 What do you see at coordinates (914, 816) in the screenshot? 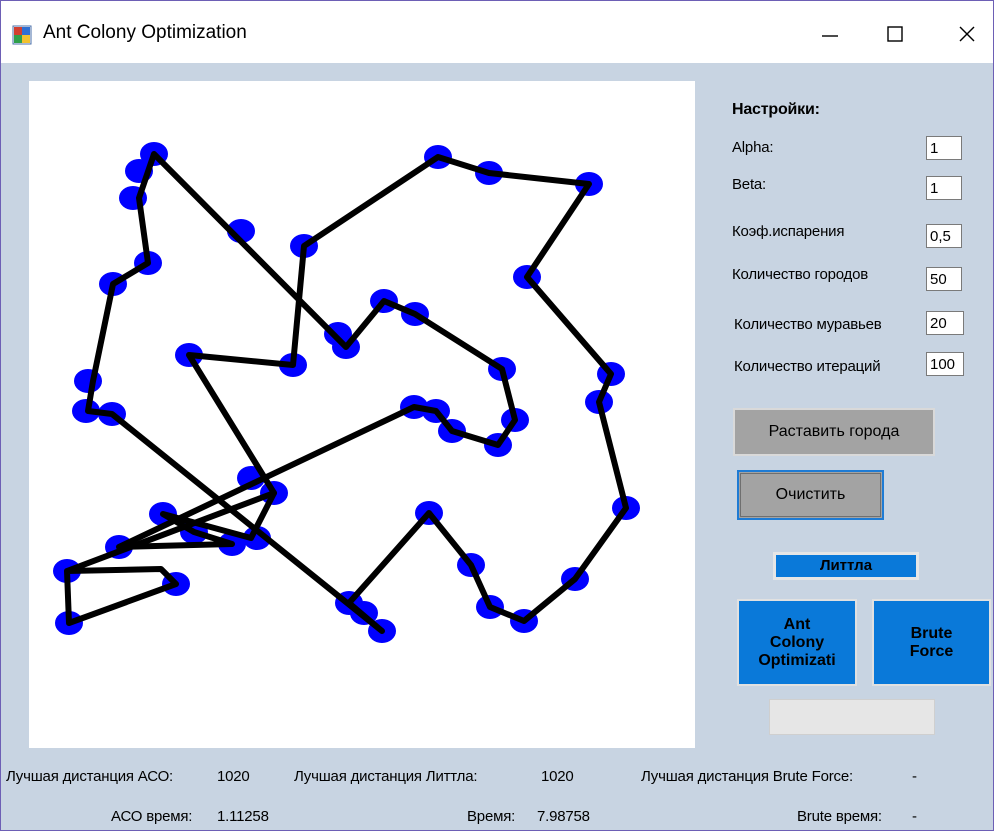
I see `brute-time-value: -` at bounding box center [914, 816].